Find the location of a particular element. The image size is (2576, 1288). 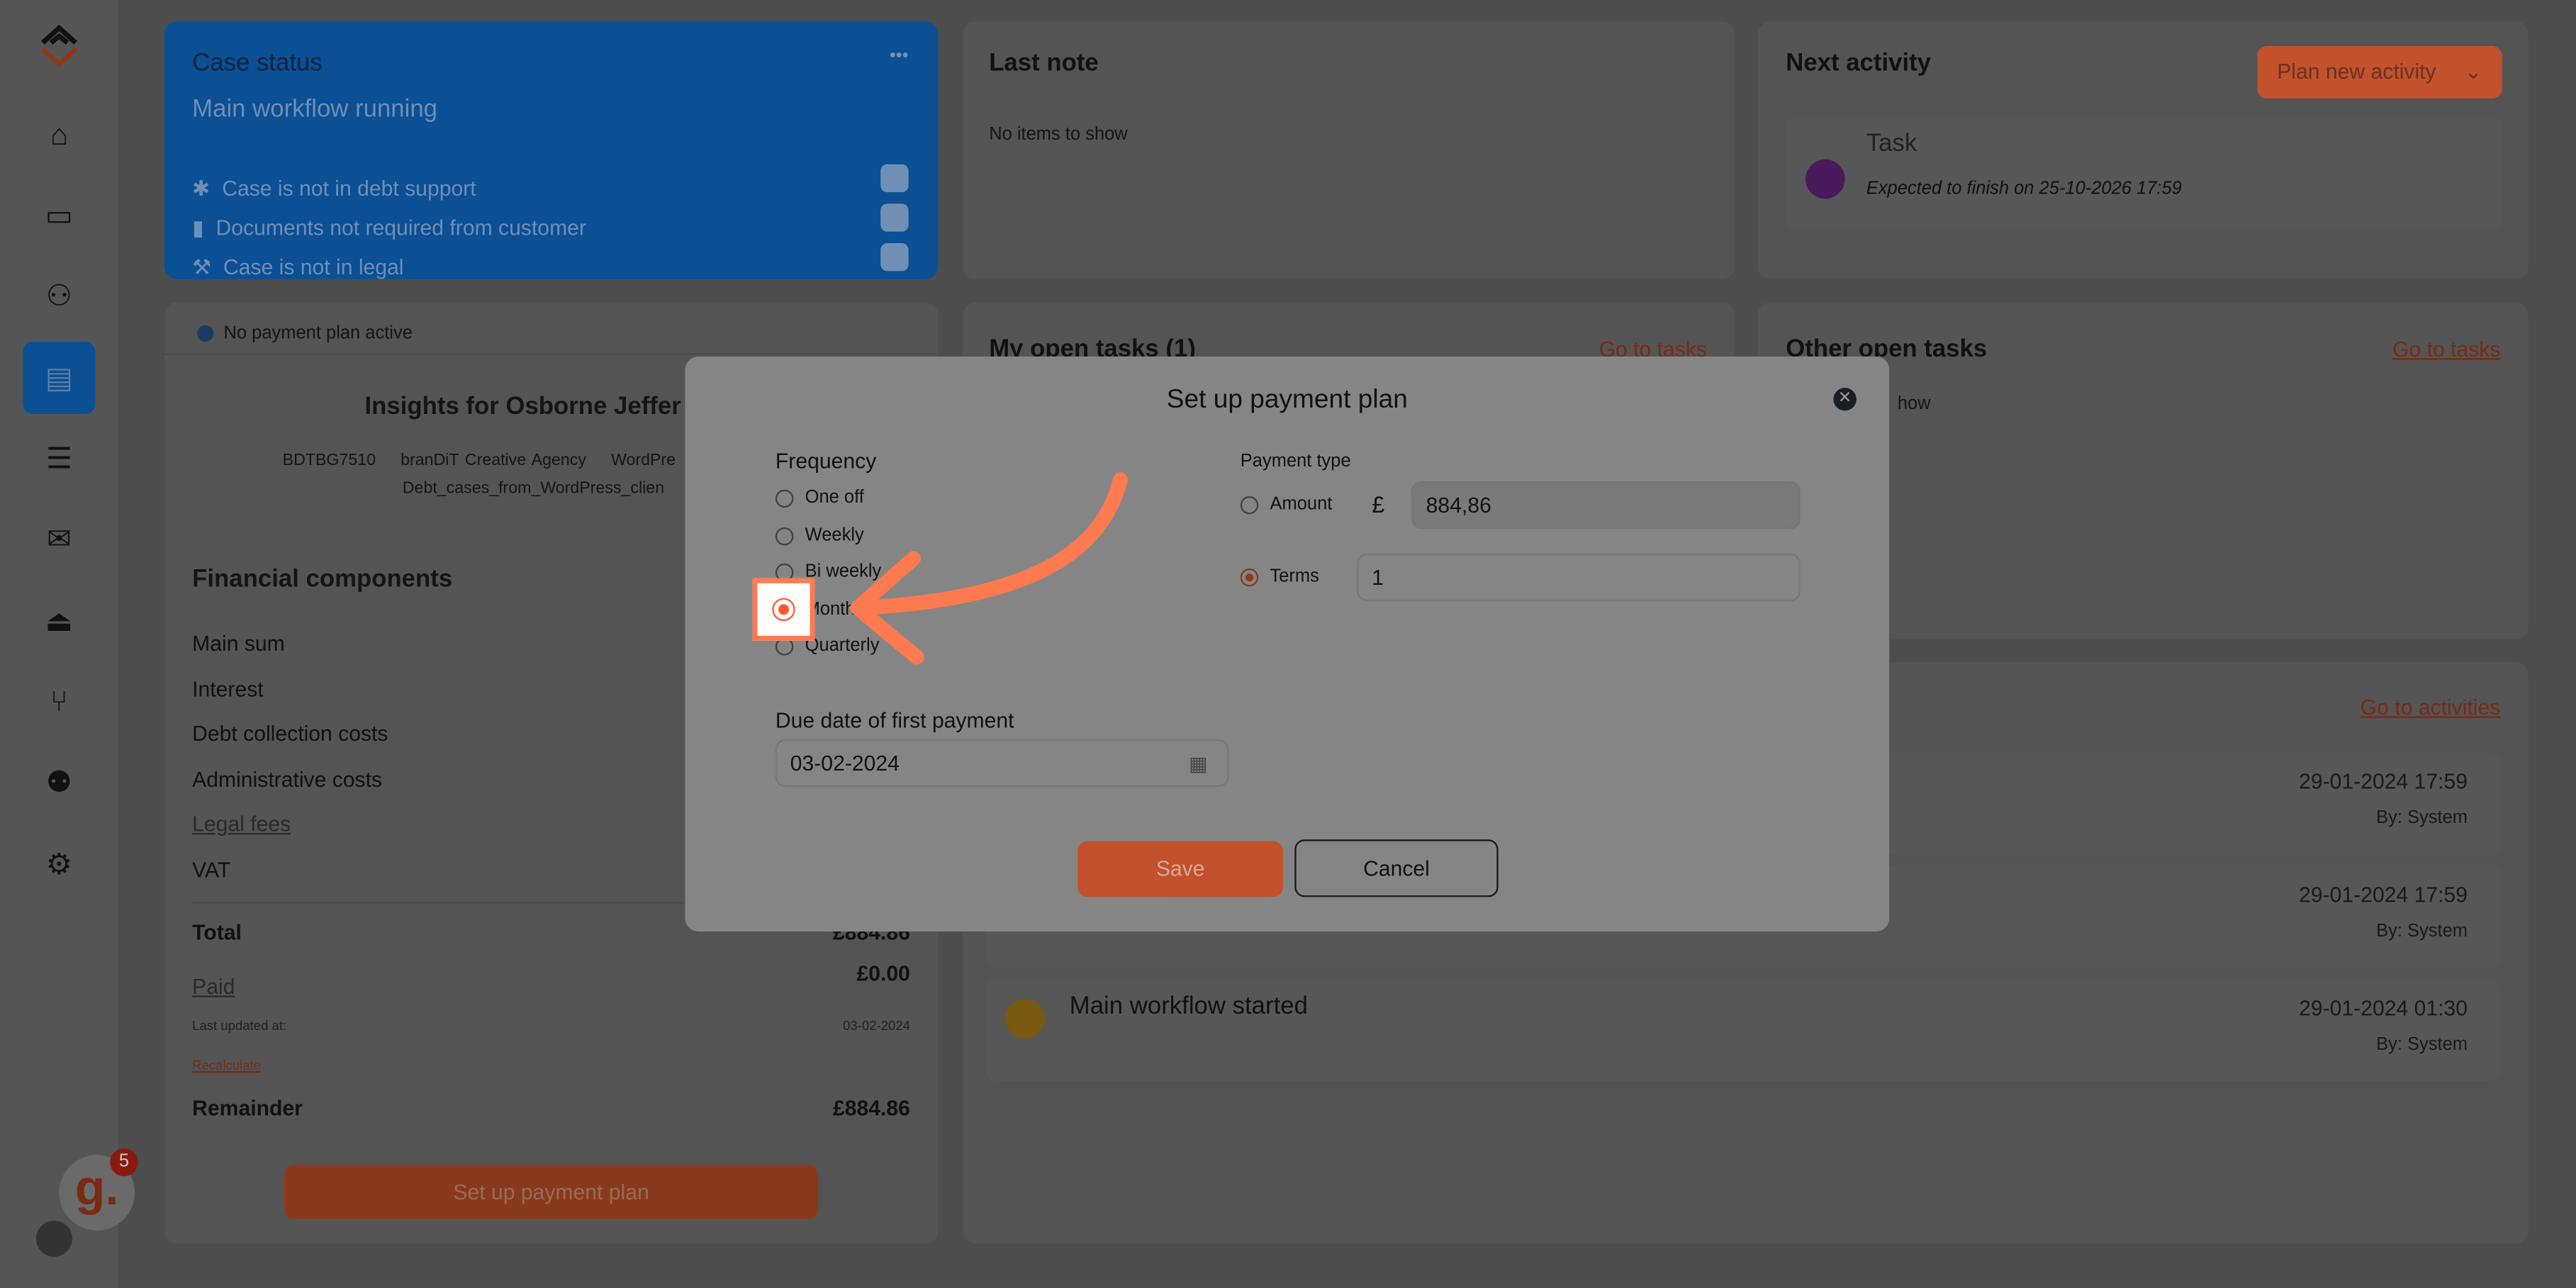

row-label: Administrative costs is located at coordinates (287, 780).